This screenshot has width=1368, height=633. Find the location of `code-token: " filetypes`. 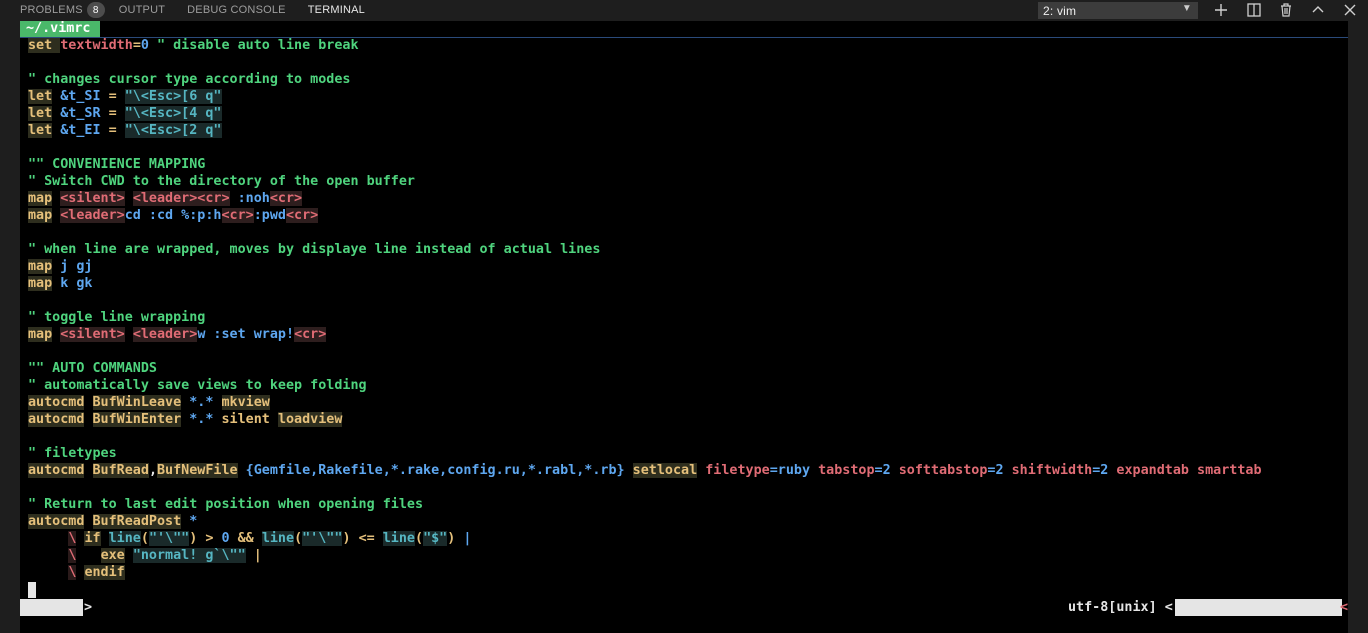

code-token: " filetypes is located at coordinates (72, 453).